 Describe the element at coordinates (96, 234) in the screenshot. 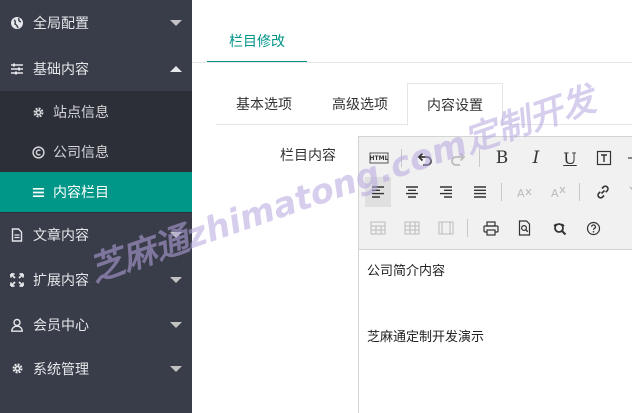

I see `sidebar-item-article-content: 文章内容` at that location.